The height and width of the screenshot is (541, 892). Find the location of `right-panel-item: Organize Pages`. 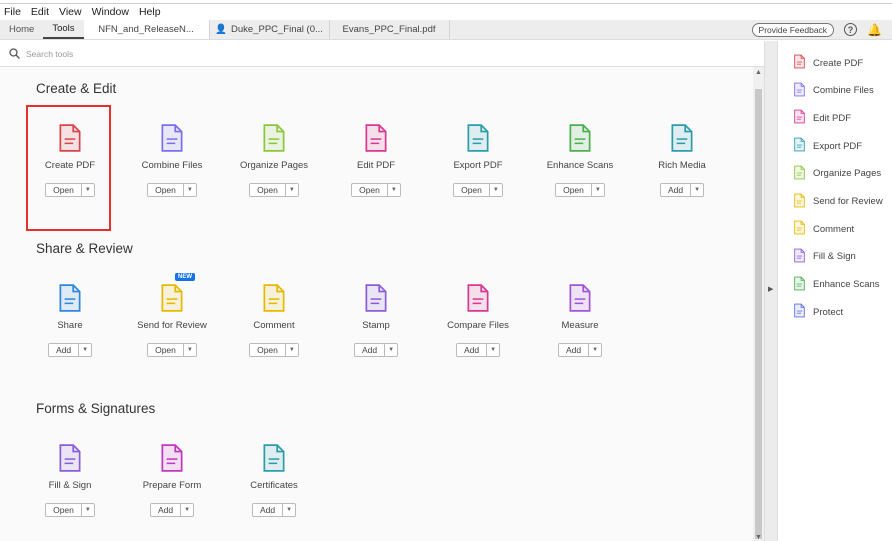

right-panel-item: Organize Pages is located at coordinates (836, 174).